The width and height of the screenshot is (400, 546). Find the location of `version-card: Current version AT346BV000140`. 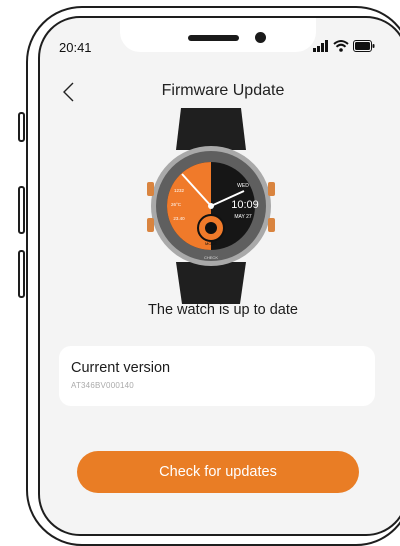

version-card: Current version AT346BV000140 is located at coordinates (217, 376).